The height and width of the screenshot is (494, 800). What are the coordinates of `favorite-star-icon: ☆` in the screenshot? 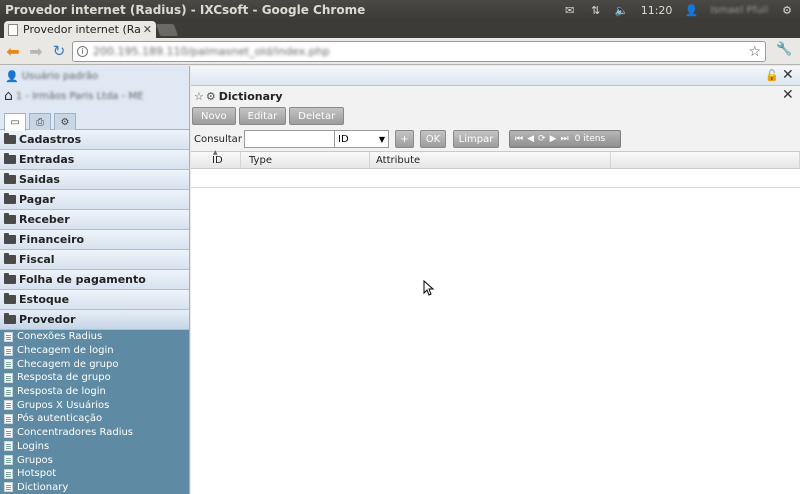 It's located at (199, 96).